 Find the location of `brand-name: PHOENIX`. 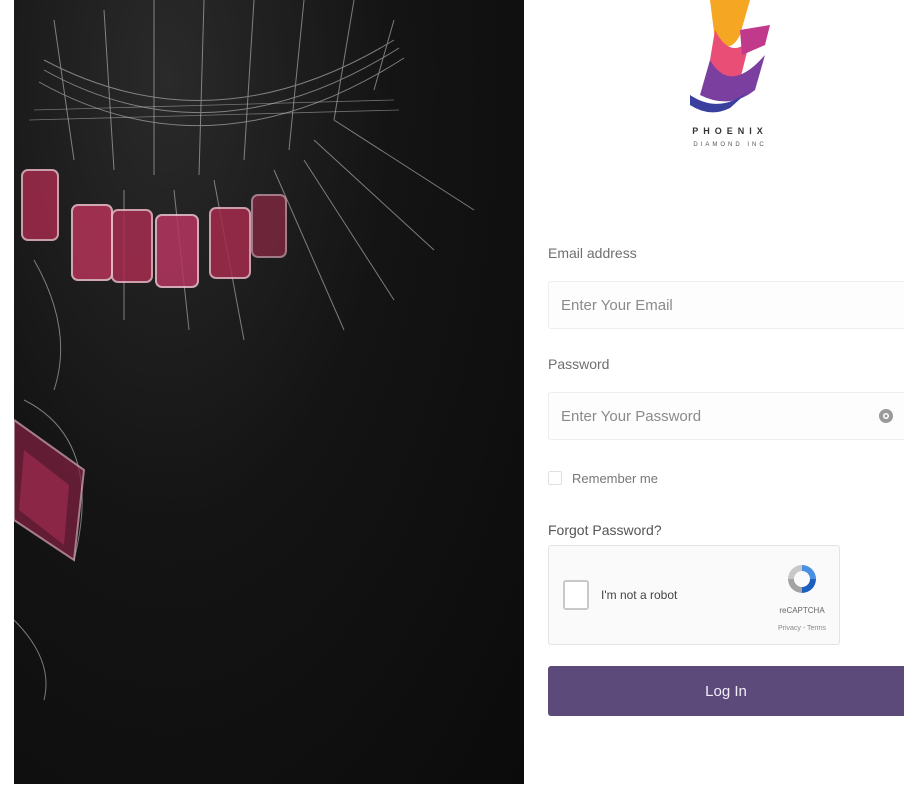

brand-name: PHOENIX is located at coordinates (730, 131).